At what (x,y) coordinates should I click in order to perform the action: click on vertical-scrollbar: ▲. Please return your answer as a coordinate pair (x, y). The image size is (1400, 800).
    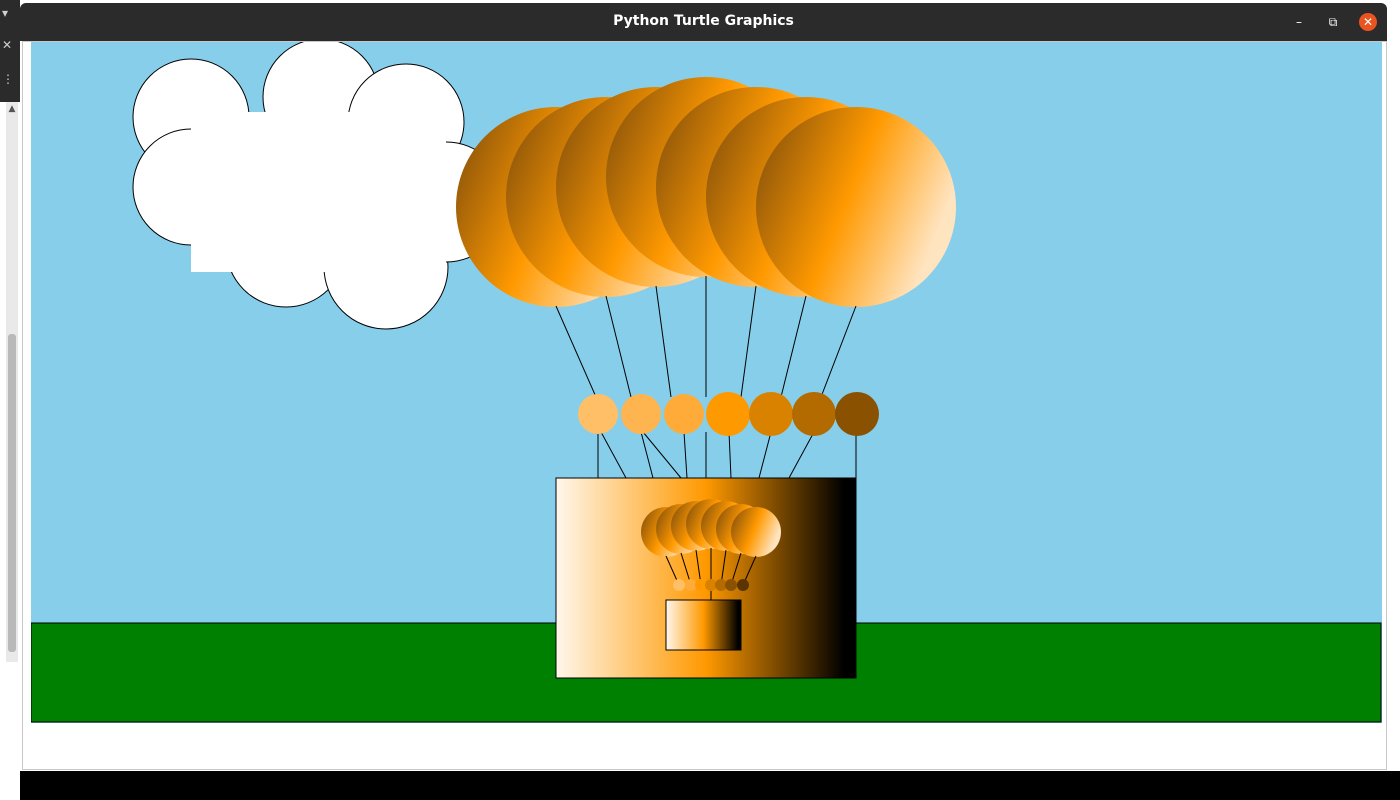
    Looking at the image, I should click on (12, 382).